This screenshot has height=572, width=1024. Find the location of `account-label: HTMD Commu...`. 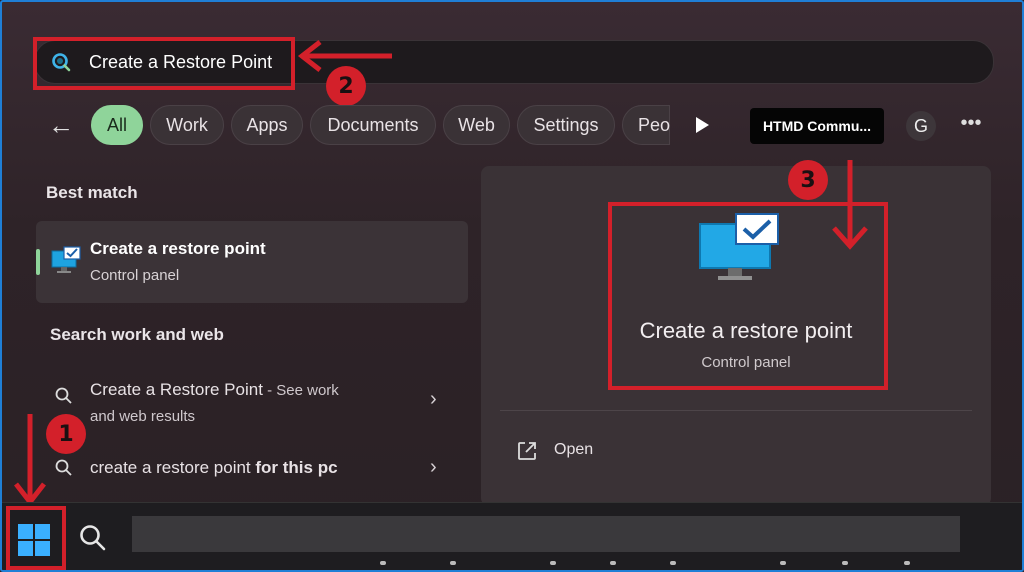

account-label: HTMD Commu... is located at coordinates (817, 126).